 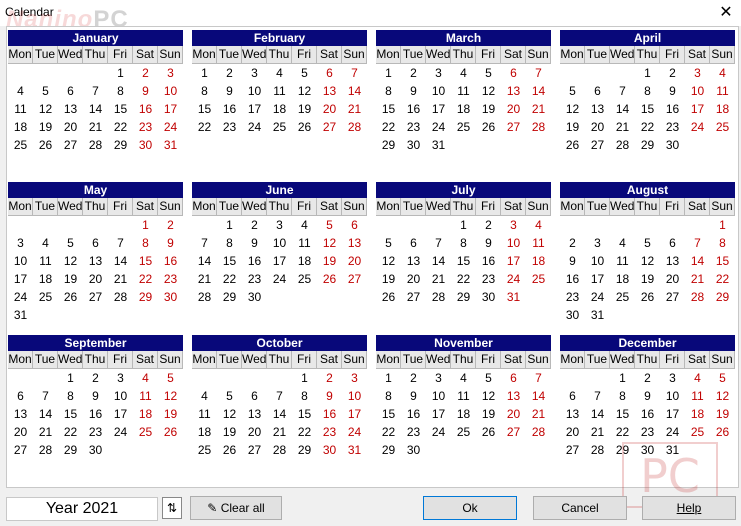 I want to click on day-cell: 13, so click(x=20, y=414).